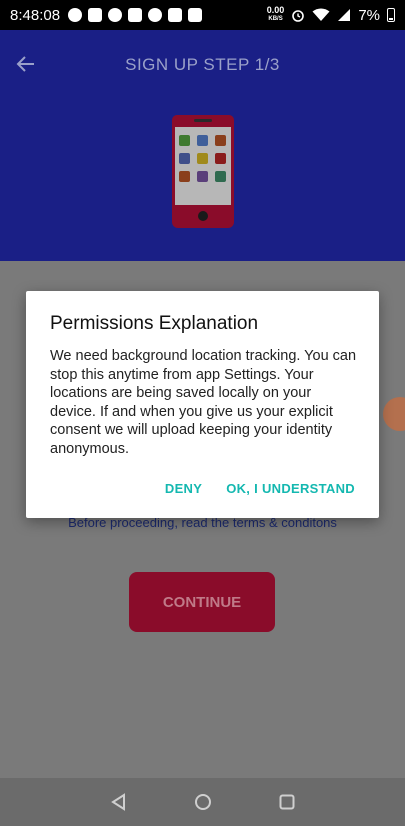 Image resolution: width=405 pixels, height=826 pixels. What do you see at coordinates (154, 323) in the screenshot?
I see `dialog-title: Permissions Explanation` at bounding box center [154, 323].